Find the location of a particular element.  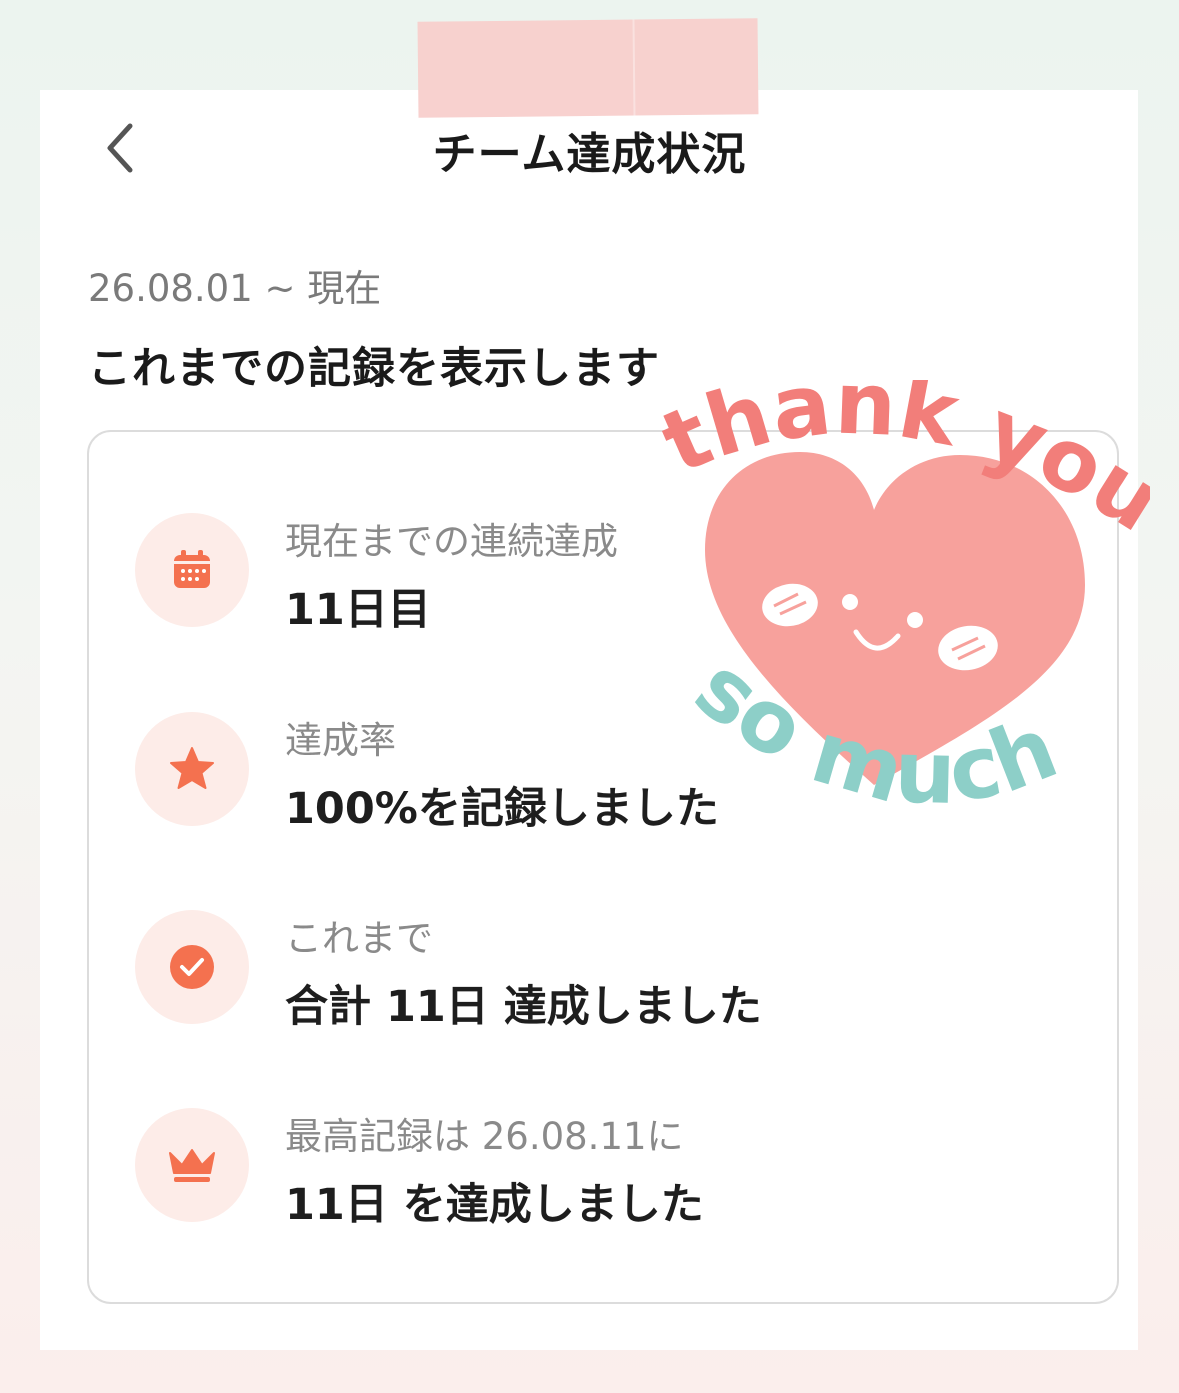

stat-value: 100%を記録しました is located at coordinates (502, 809).